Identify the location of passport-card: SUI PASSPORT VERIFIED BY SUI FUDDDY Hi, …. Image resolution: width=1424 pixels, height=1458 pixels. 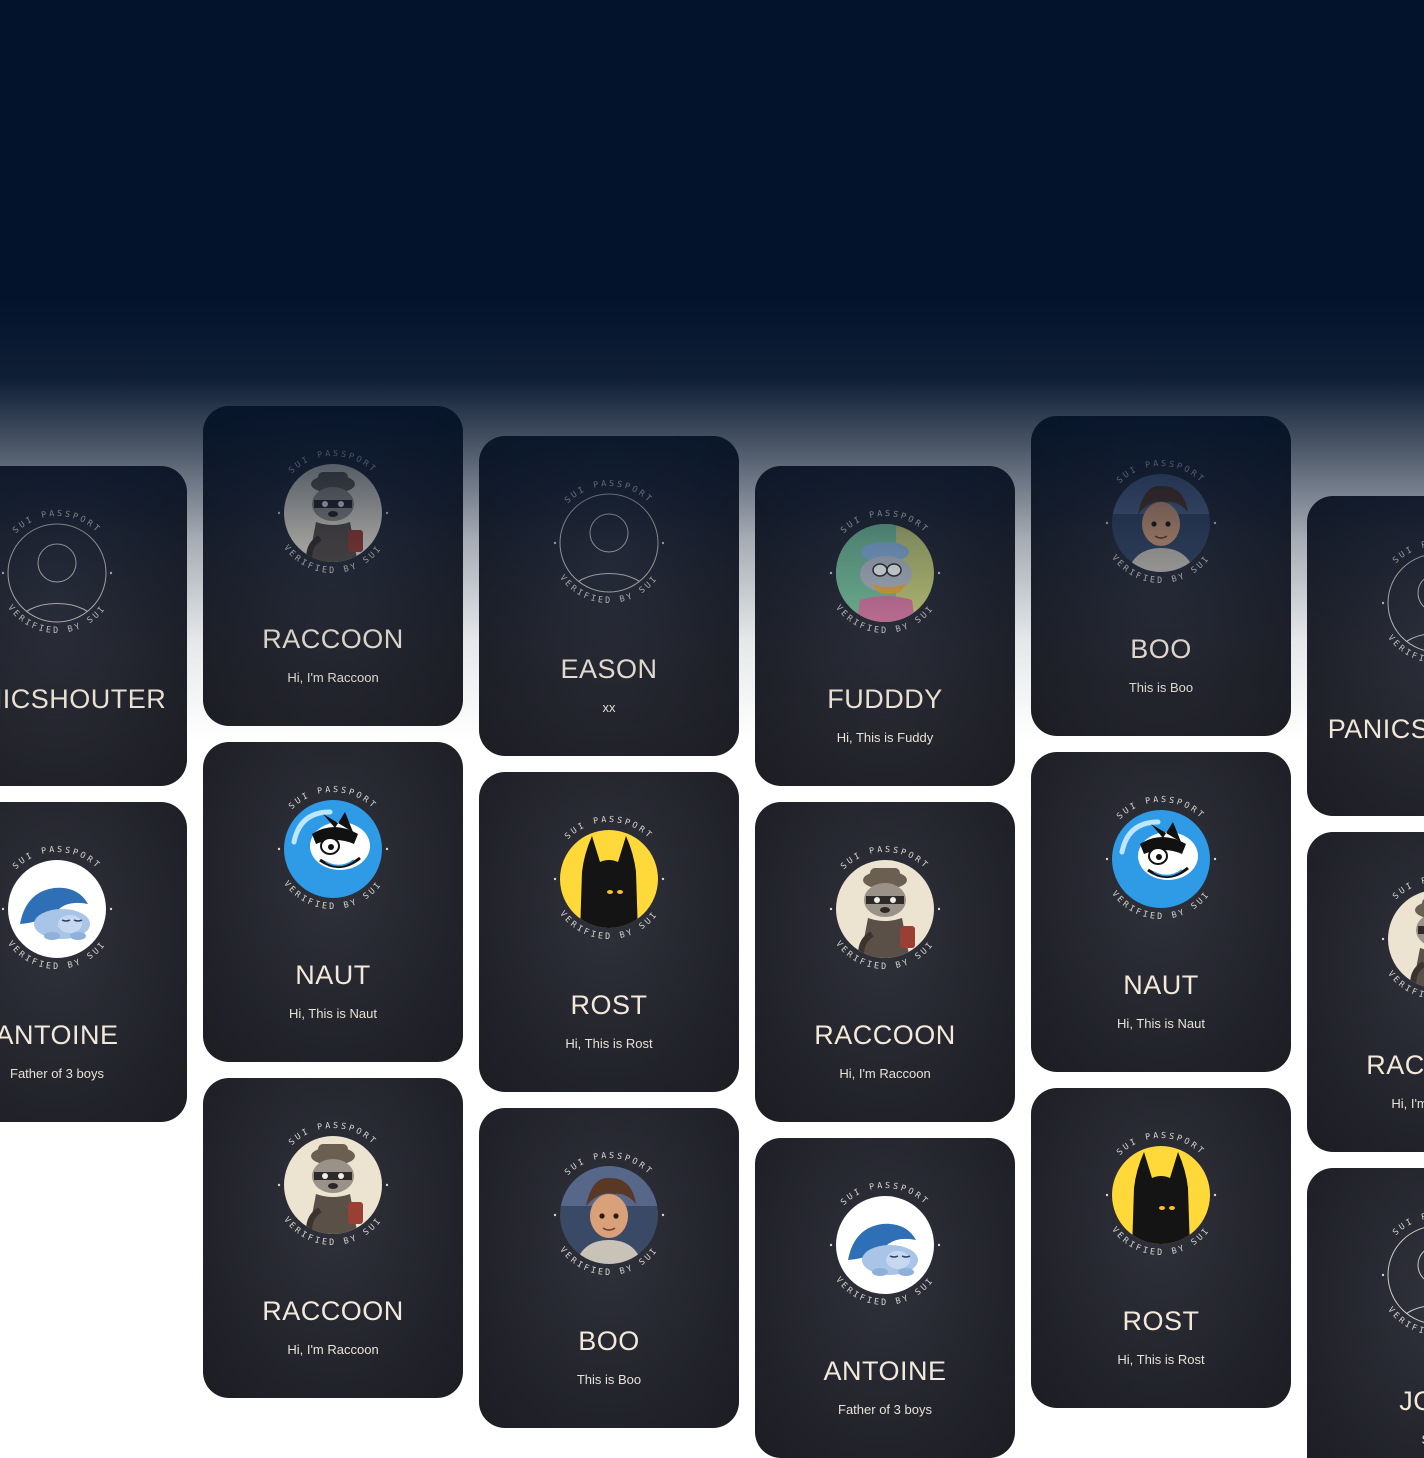
(885, 626).